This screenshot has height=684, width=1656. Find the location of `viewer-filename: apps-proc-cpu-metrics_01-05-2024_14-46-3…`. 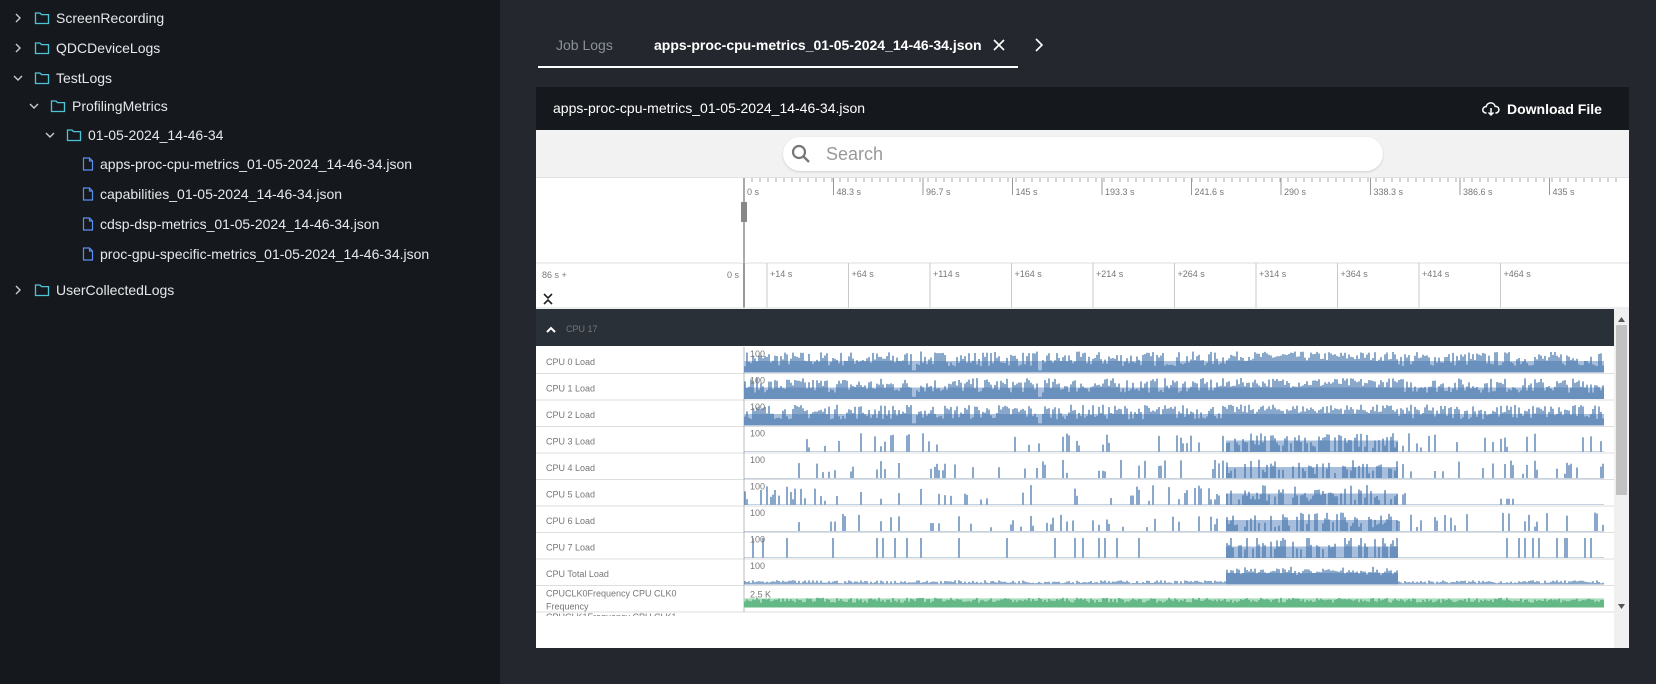

viewer-filename: apps-proc-cpu-metrics_01-05-2024_14-46-3… is located at coordinates (709, 108).